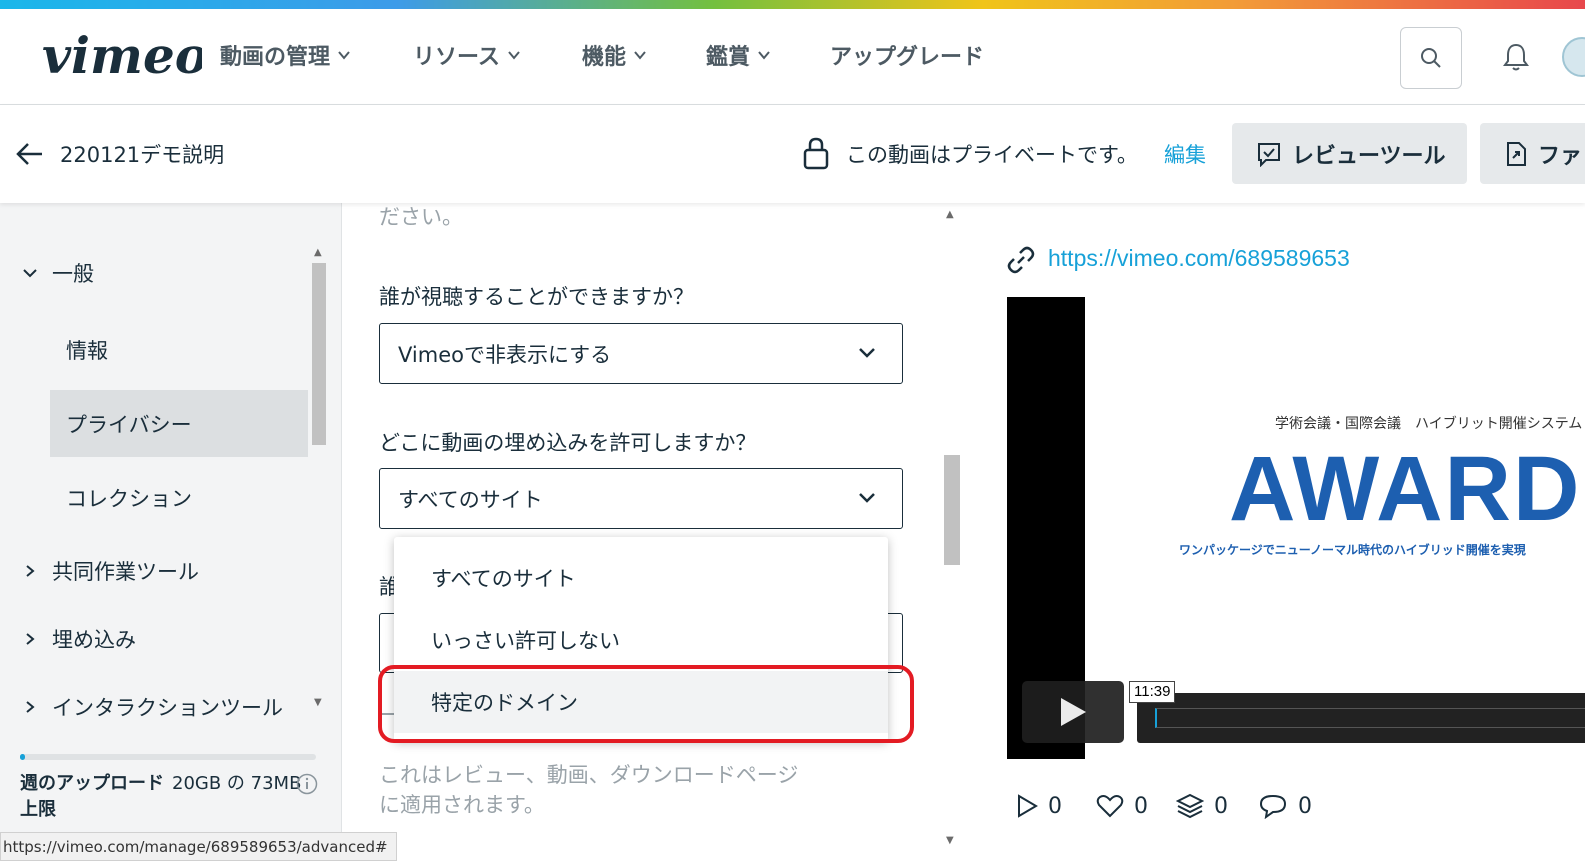 The image size is (1585, 861). What do you see at coordinates (237, 783) in the screenshot?
I see `upload-quota-value: 20GB の 73MB` at bounding box center [237, 783].